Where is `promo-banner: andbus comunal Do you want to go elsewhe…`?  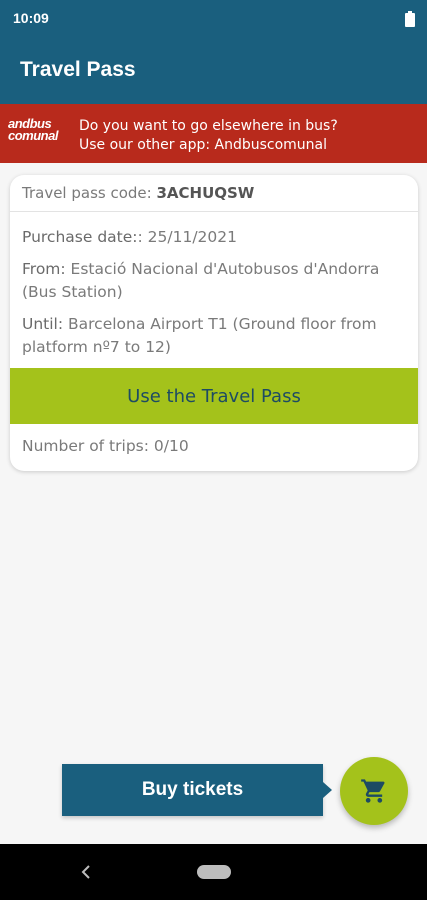
promo-banner: andbus comunal Do you want to go elsewhe… is located at coordinates (213, 133).